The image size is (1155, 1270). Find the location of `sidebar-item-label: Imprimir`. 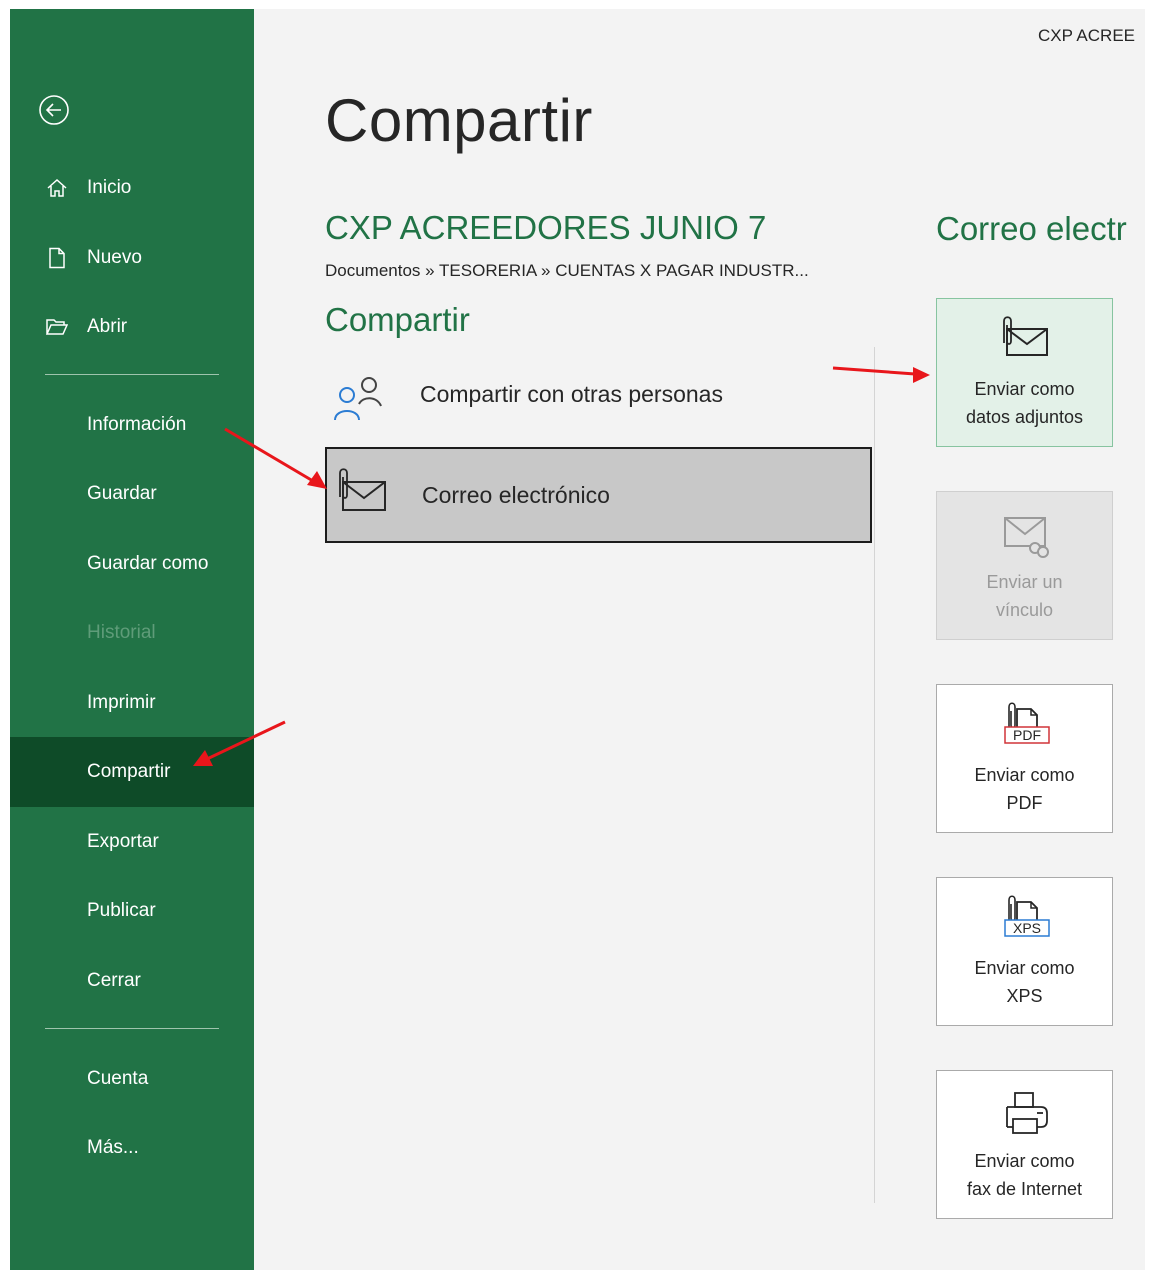

sidebar-item-label: Imprimir is located at coordinates (121, 702).